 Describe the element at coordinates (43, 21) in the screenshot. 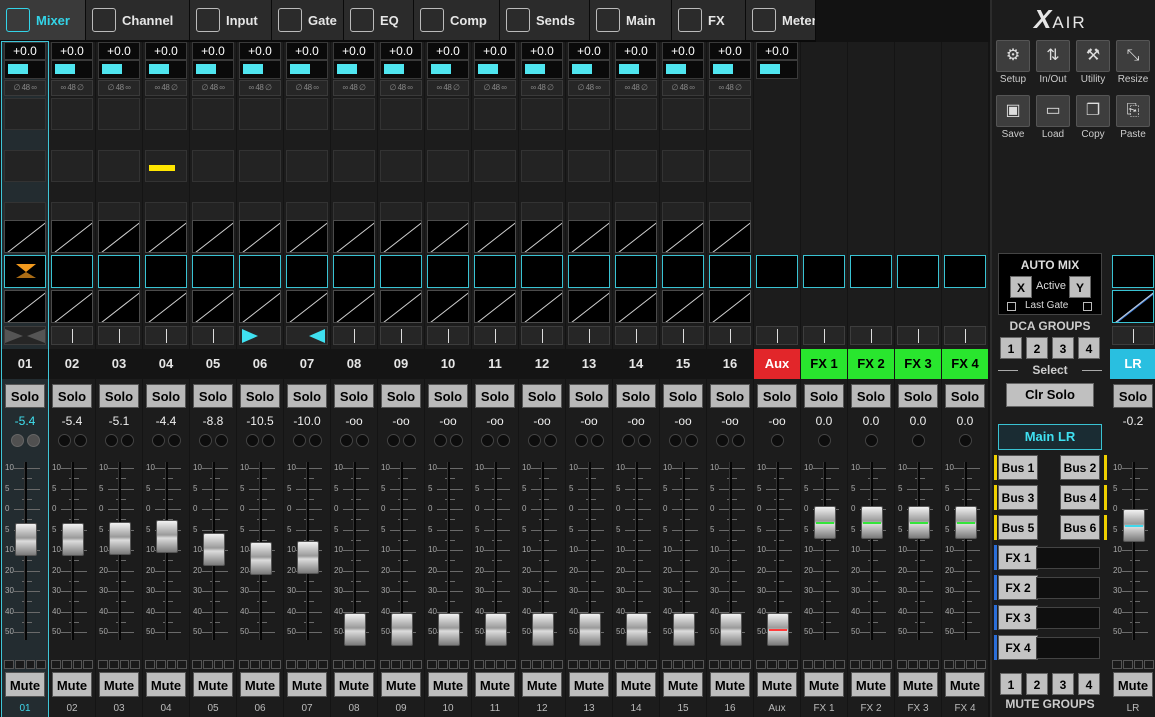

I see `tab-mixer: Mixer` at that location.